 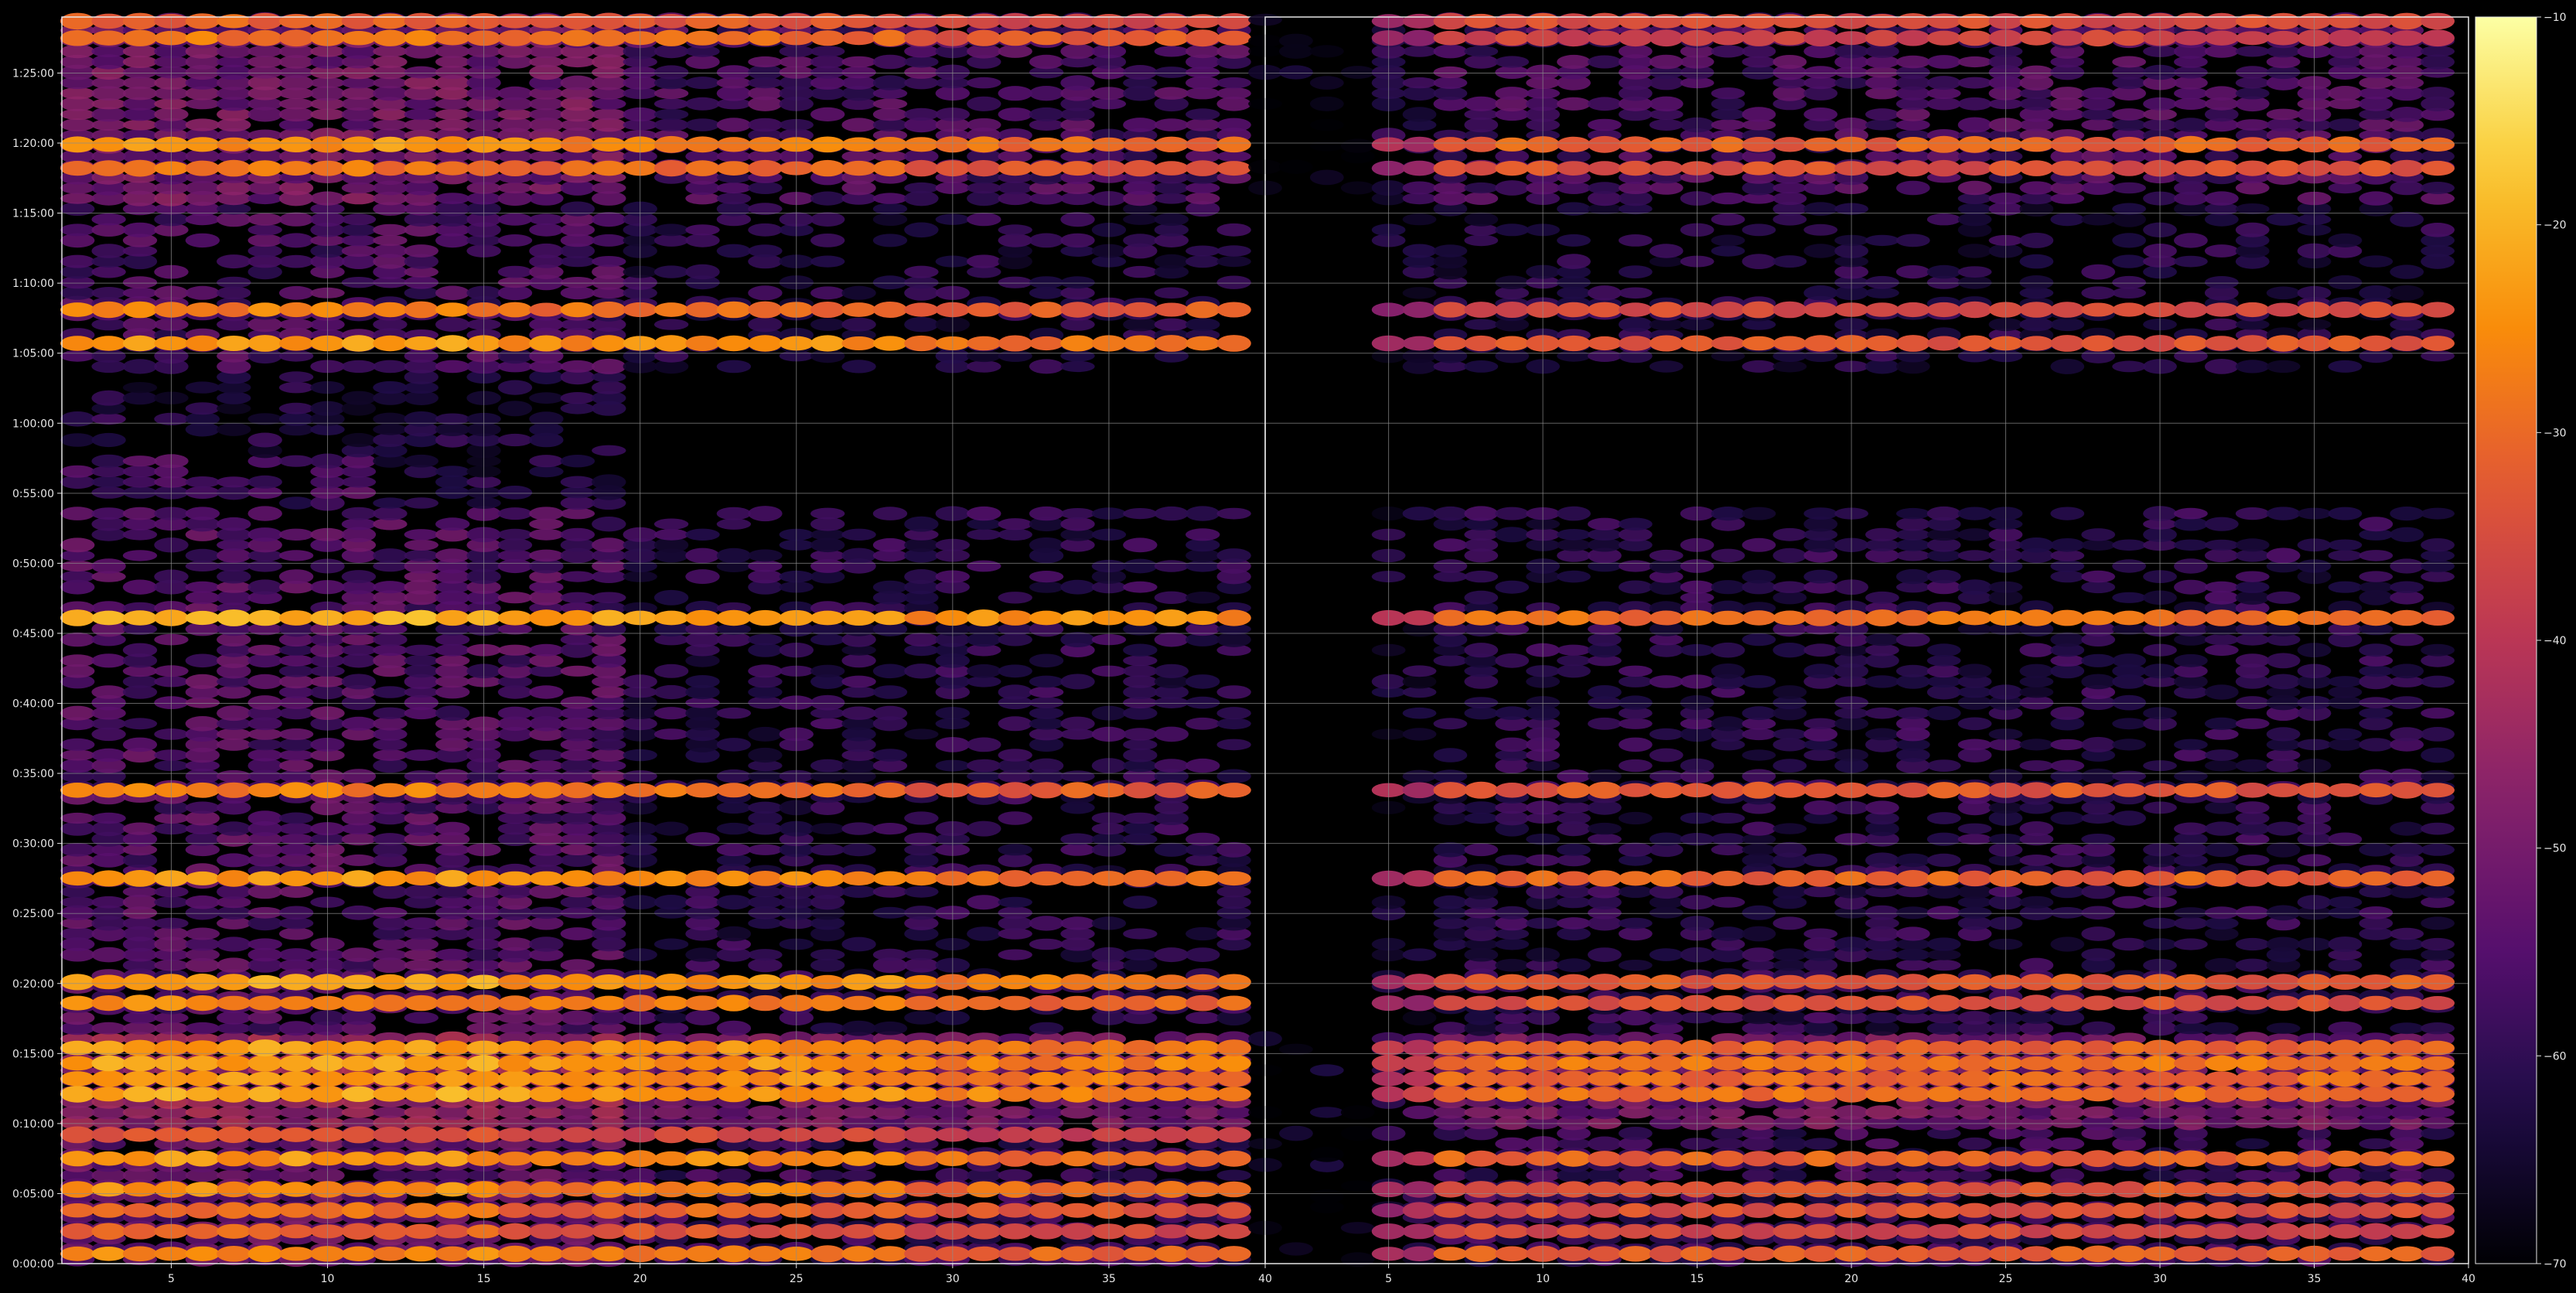 What do you see at coordinates (33, 914) in the screenshot?
I see `y-tick-label: 0:25:00` at bounding box center [33, 914].